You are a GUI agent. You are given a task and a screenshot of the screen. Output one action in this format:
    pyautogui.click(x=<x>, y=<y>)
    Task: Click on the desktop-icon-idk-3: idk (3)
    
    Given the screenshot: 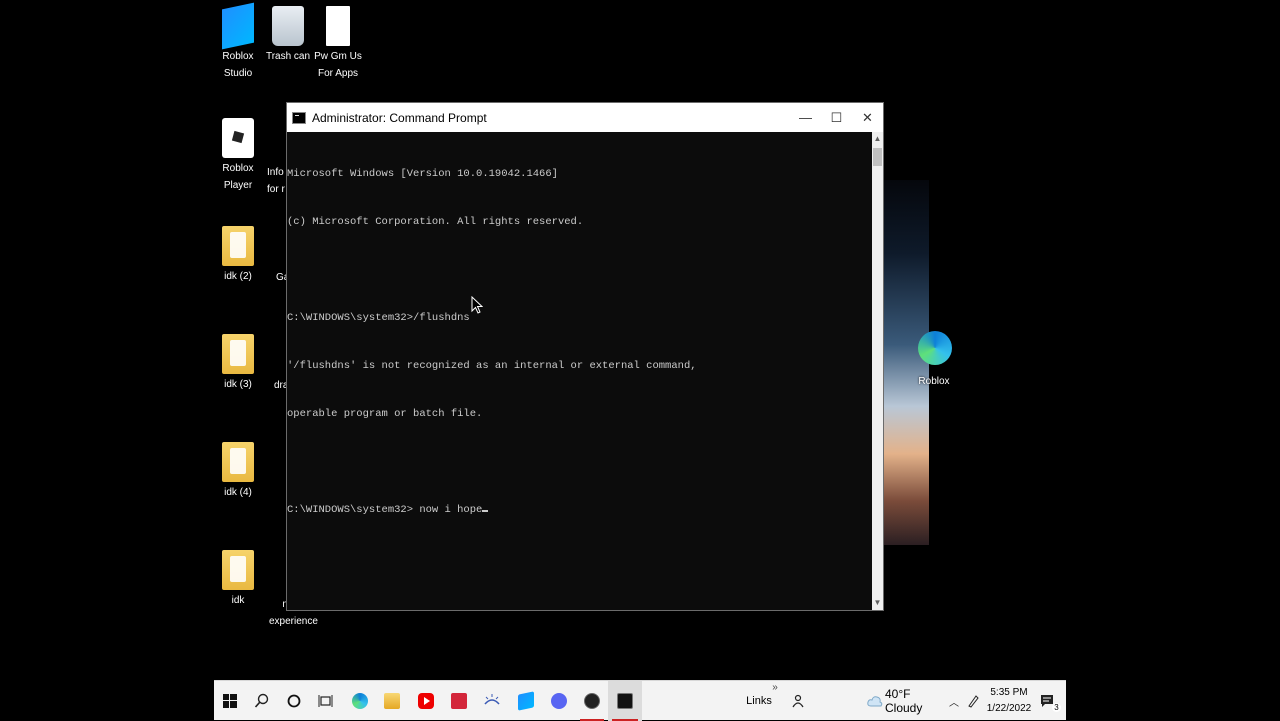 What is the action you would take?
    pyautogui.click(x=241, y=363)
    